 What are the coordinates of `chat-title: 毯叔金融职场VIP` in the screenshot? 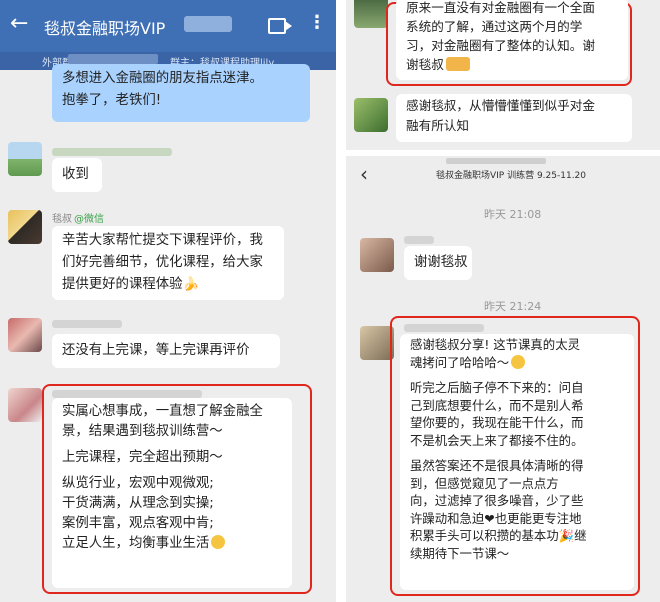 It's located at (105, 28).